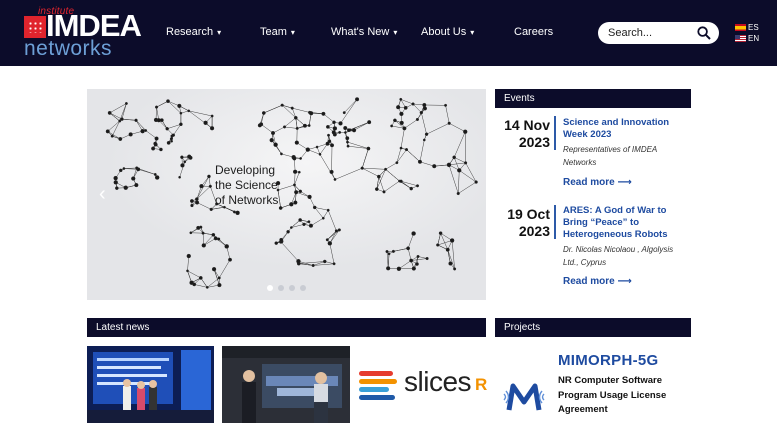 The height and width of the screenshot is (423, 777). Describe the element at coordinates (747, 27) in the screenshot. I see `lang-es: ES` at that location.